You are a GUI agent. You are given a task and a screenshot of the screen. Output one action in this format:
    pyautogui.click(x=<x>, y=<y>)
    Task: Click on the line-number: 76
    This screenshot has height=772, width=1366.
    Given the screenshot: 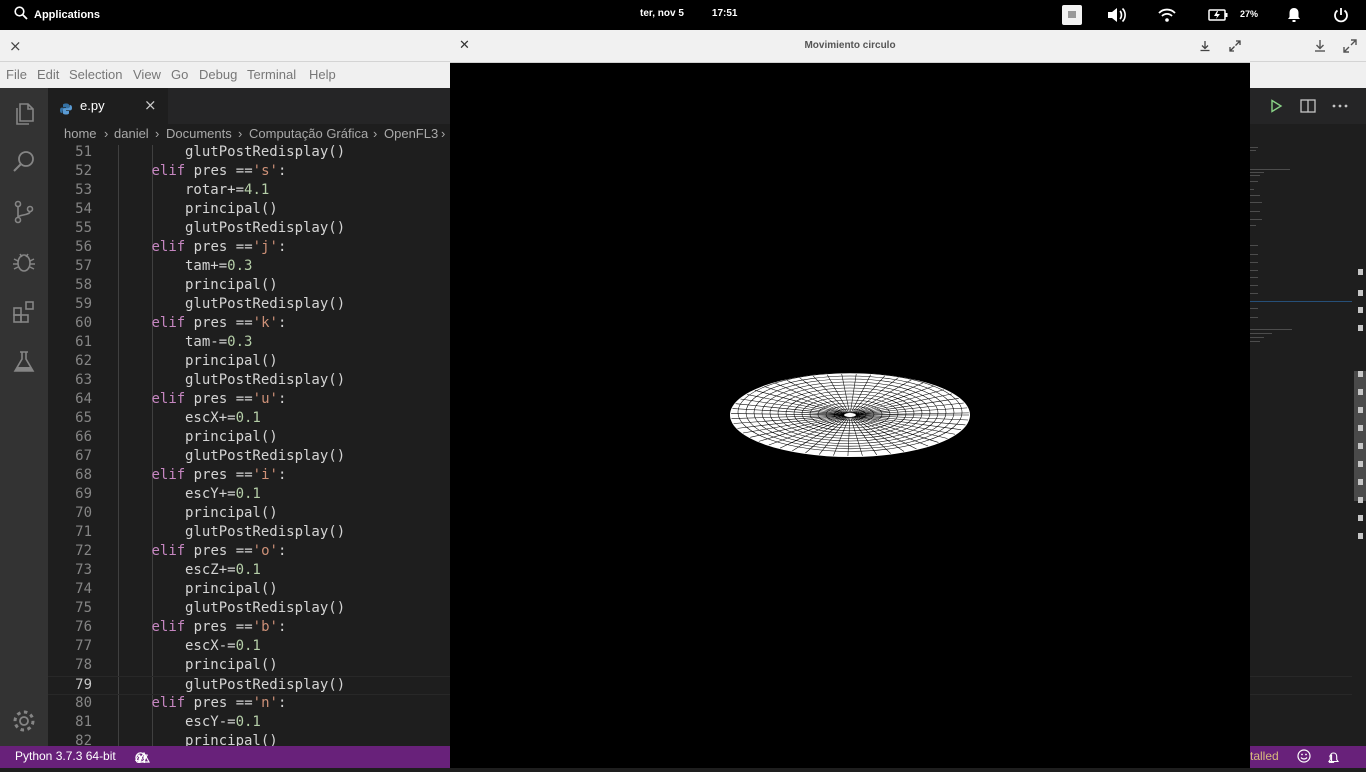 What is the action you would take?
    pyautogui.click(x=83, y=627)
    